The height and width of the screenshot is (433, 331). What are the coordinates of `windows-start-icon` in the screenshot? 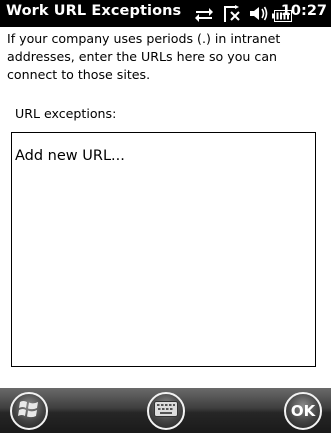 It's located at (29, 411).